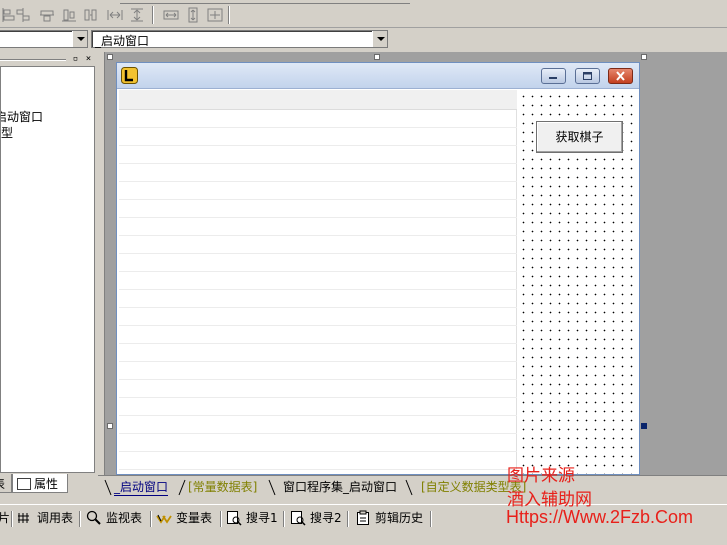 The image size is (727, 545). I want to click on tab-constant-table: [常量数据表], so click(222, 487).